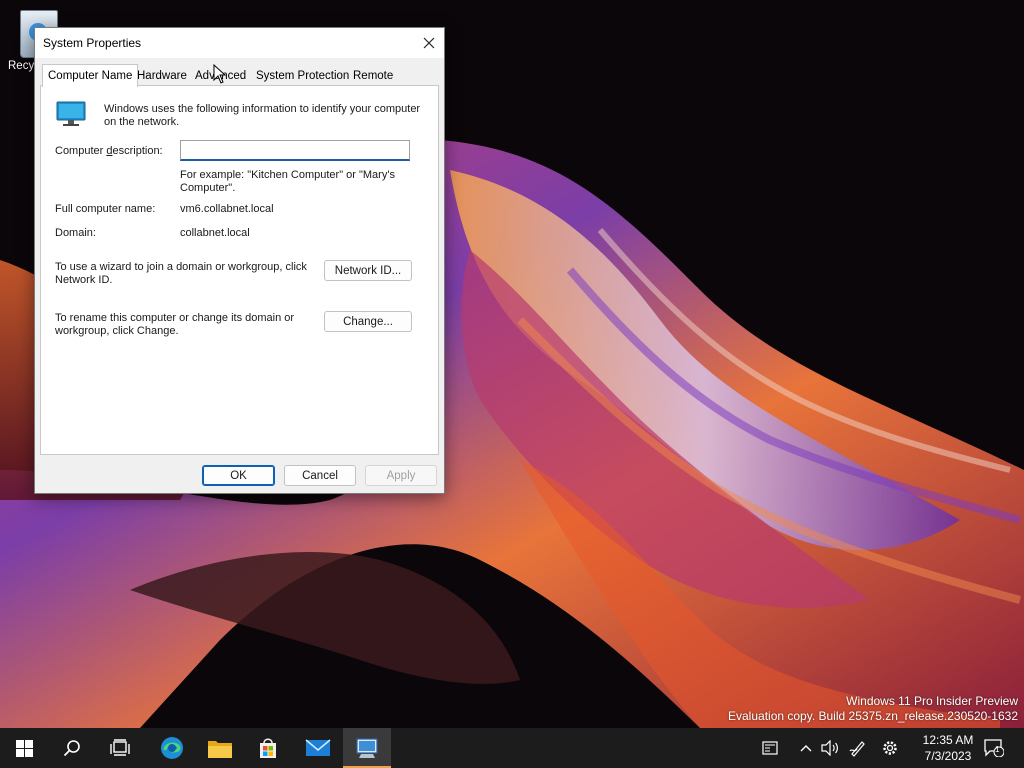 Image resolution: width=1024 pixels, height=768 pixels. What do you see at coordinates (239, 43) in the screenshot?
I see `dialog-titlebar: System Properties` at bounding box center [239, 43].